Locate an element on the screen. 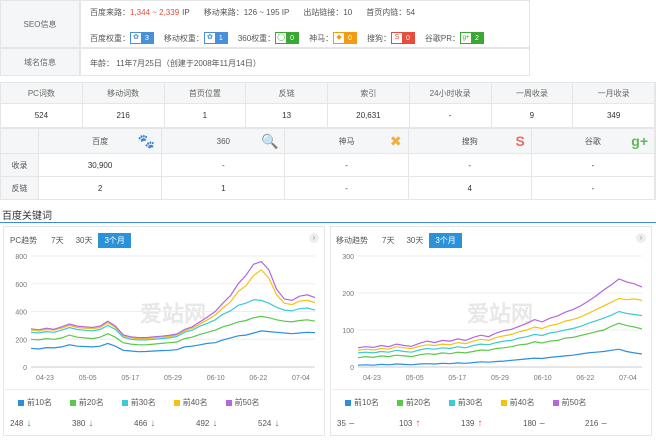 This screenshot has width=656, height=440. stats-header-cell: 一周收录 is located at coordinates (533, 93).